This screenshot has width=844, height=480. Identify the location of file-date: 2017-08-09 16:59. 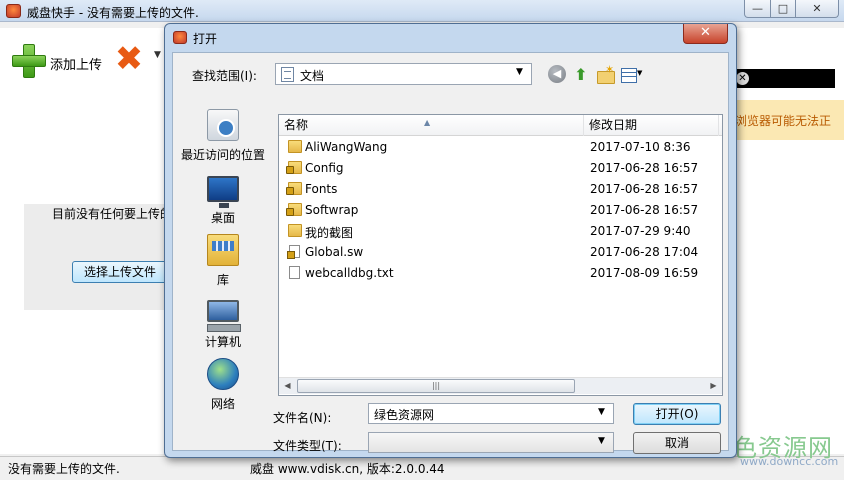
(644, 273).